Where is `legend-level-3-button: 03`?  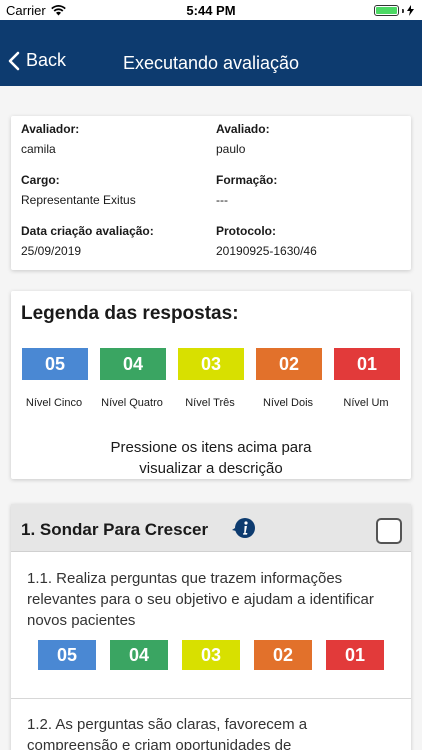 legend-level-3-button: 03 is located at coordinates (211, 364).